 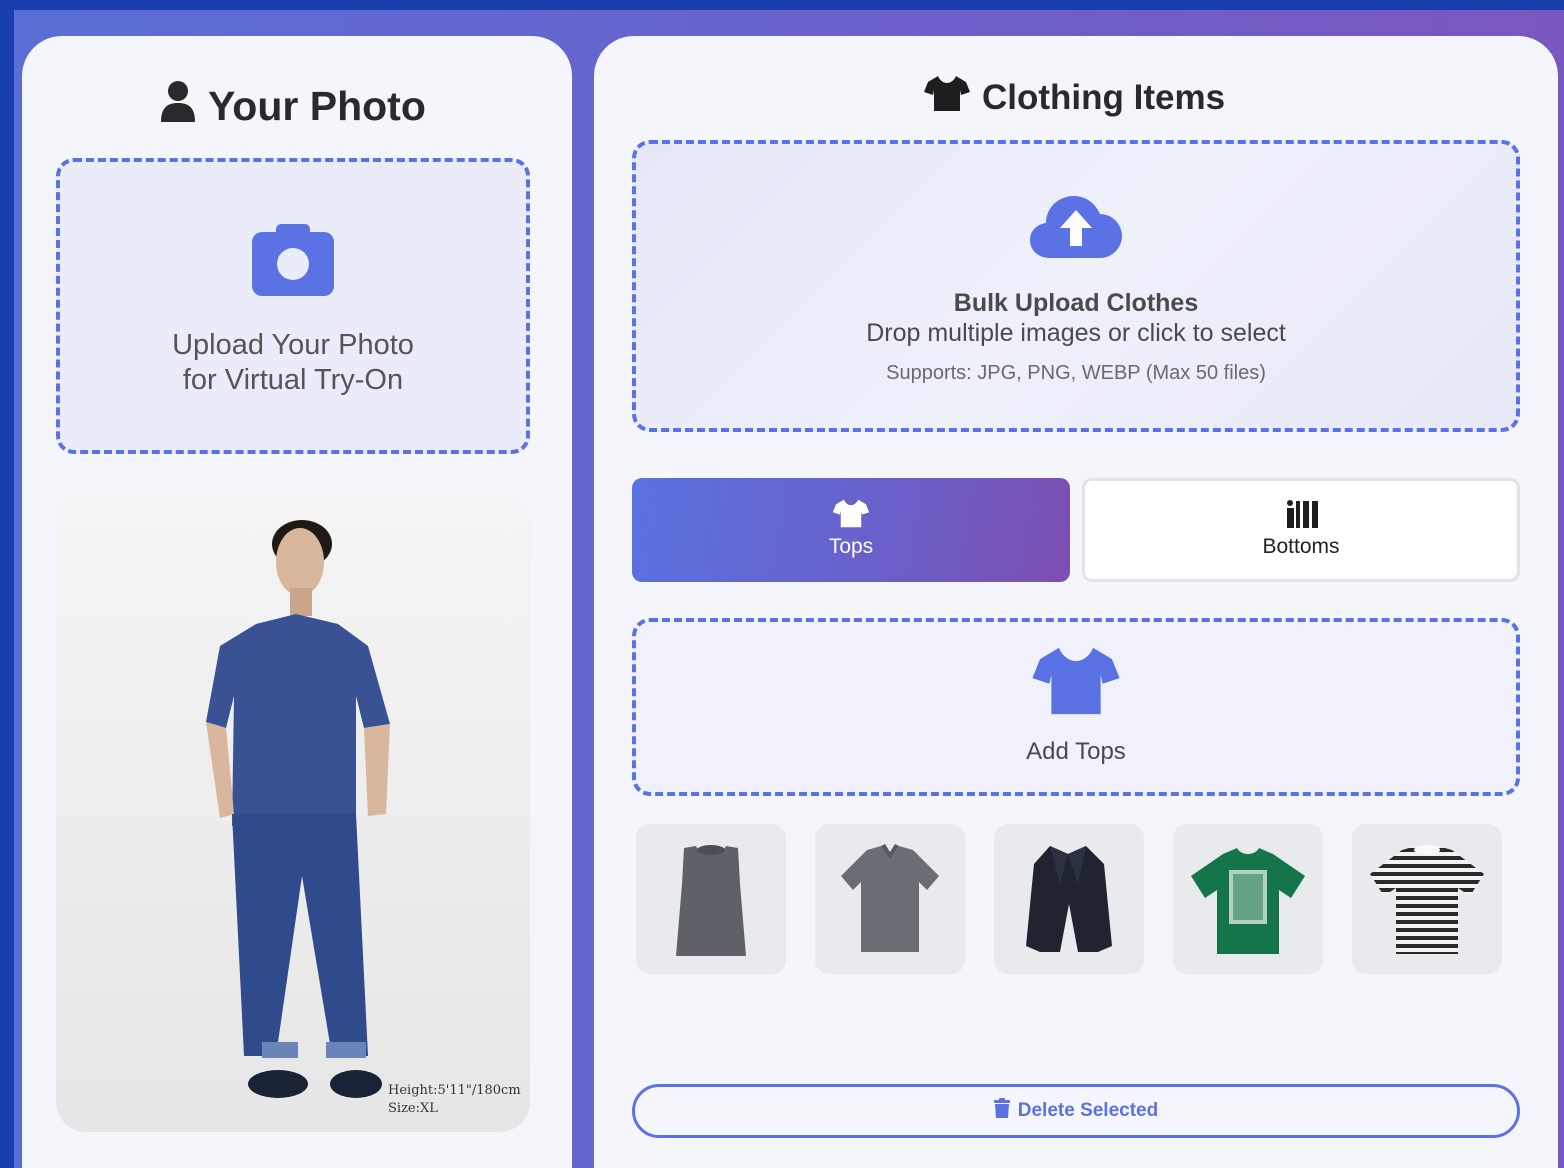 What do you see at coordinates (293, 262) in the screenshot?
I see `camera-icon` at bounding box center [293, 262].